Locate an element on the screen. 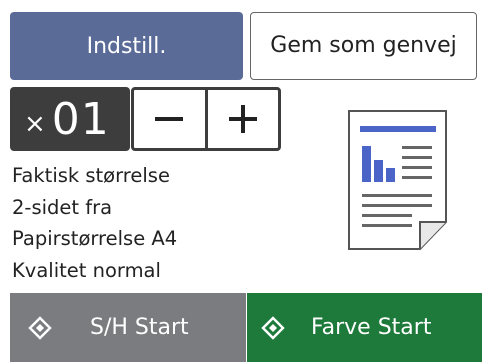 This screenshot has height=362, width=482. copies-stepper is located at coordinates (206, 119).